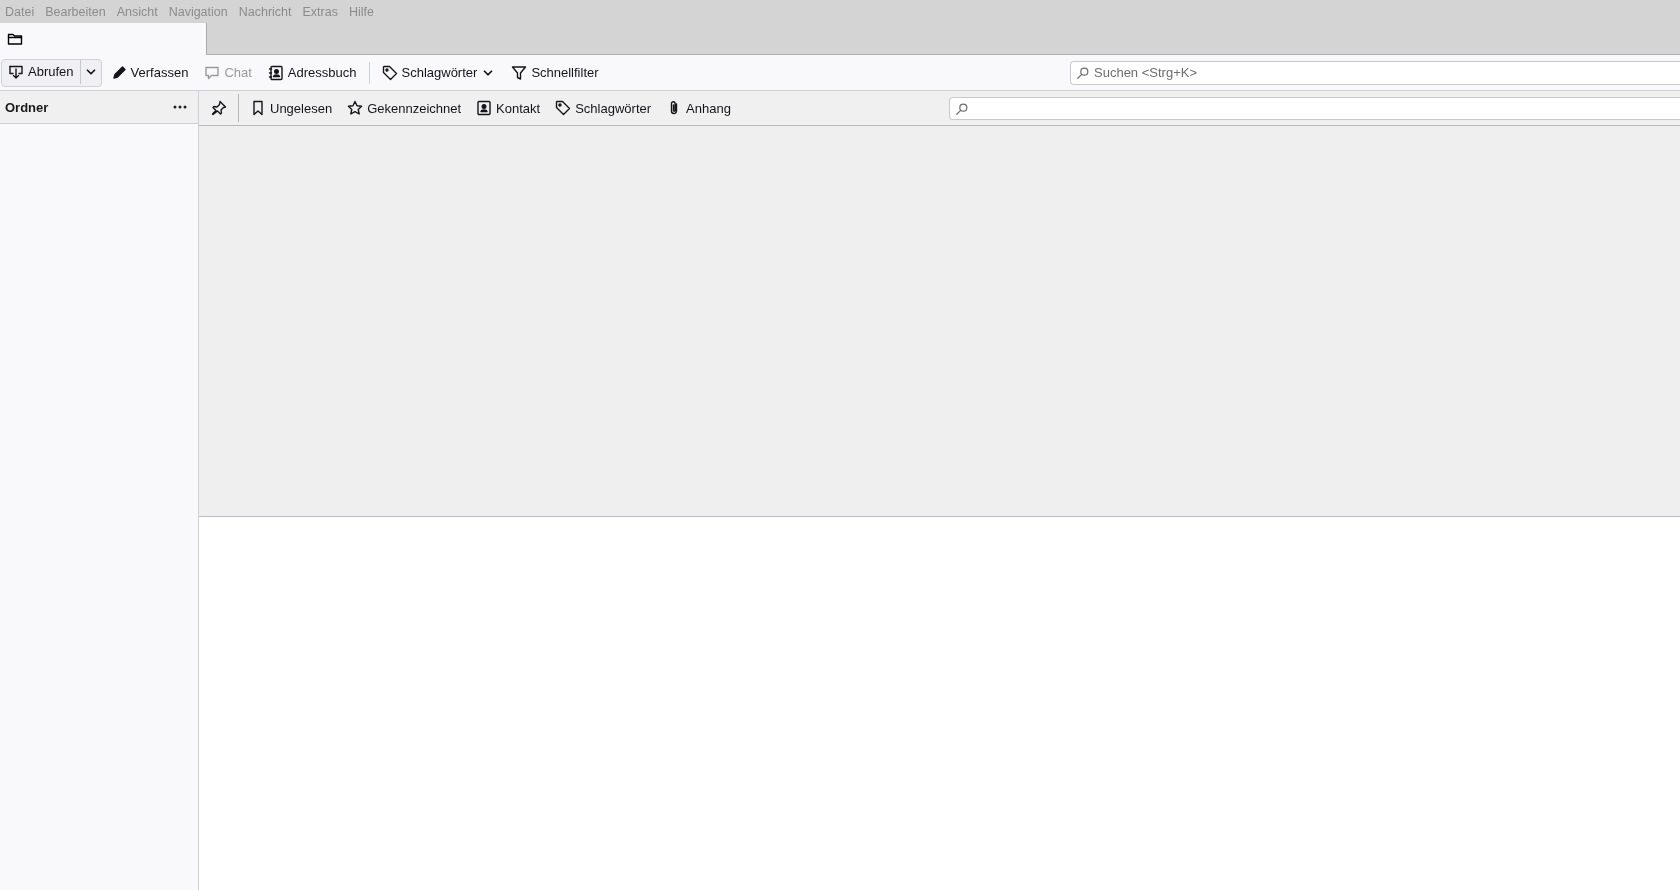 The height and width of the screenshot is (890, 1680). Describe the element at coordinates (519, 72) in the screenshot. I see `funnel-icon` at that location.